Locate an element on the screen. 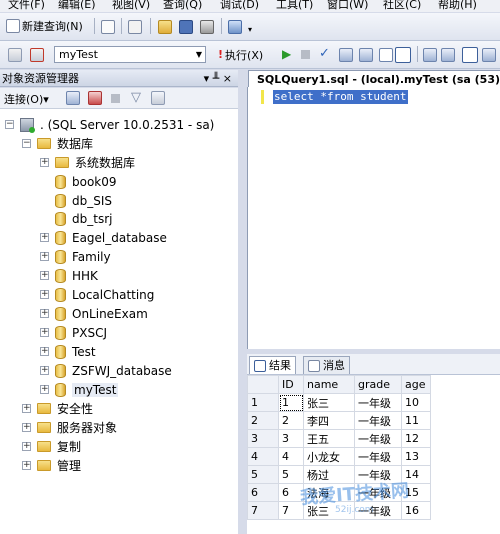 The height and width of the screenshot is (534, 500). cell-id: 5 is located at coordinates (291, 474).